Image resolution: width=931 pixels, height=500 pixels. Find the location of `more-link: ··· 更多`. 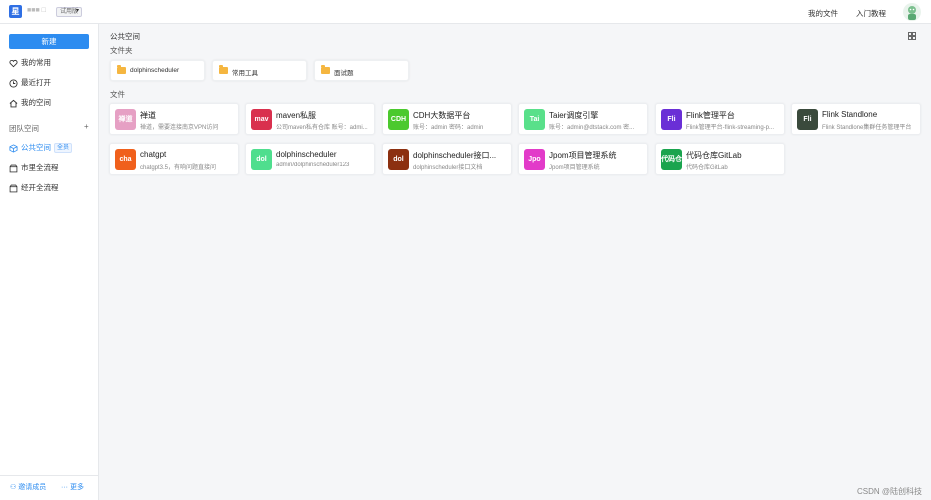

more-link: ··· 更多 is located at coordinates (72, 487).